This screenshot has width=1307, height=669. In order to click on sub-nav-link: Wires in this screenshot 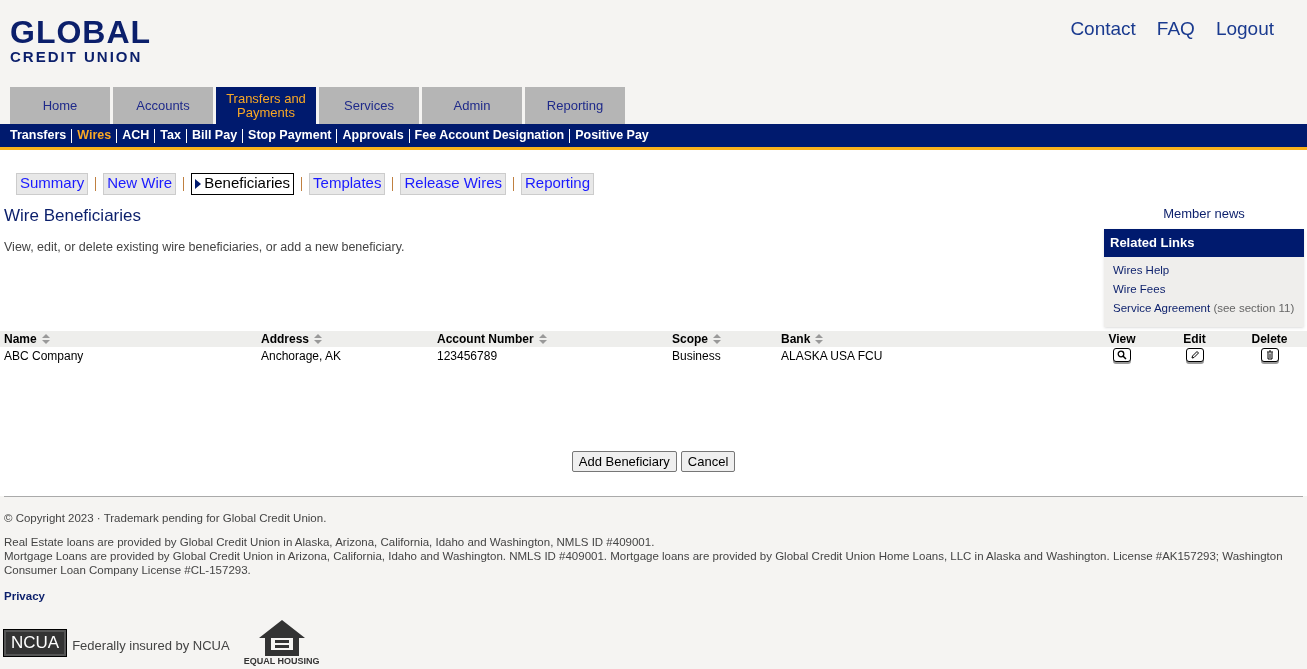, I will do `click(94, 135)`.